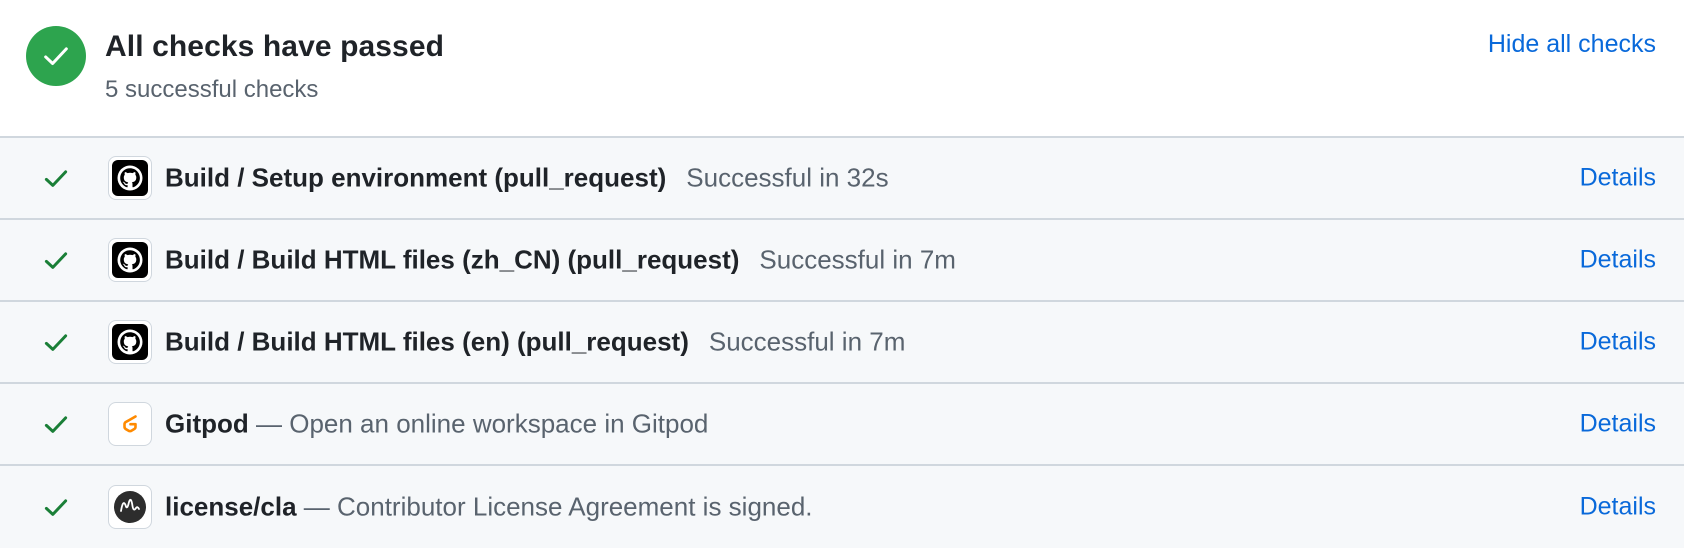 Image resolution: width=1684 pixels, height=550 pixels. What do you see at coordinates (1572, 44) in the screenshot?
I see `hide-all-checks-link: Hide all checks` at bounding box center [1572, 44].